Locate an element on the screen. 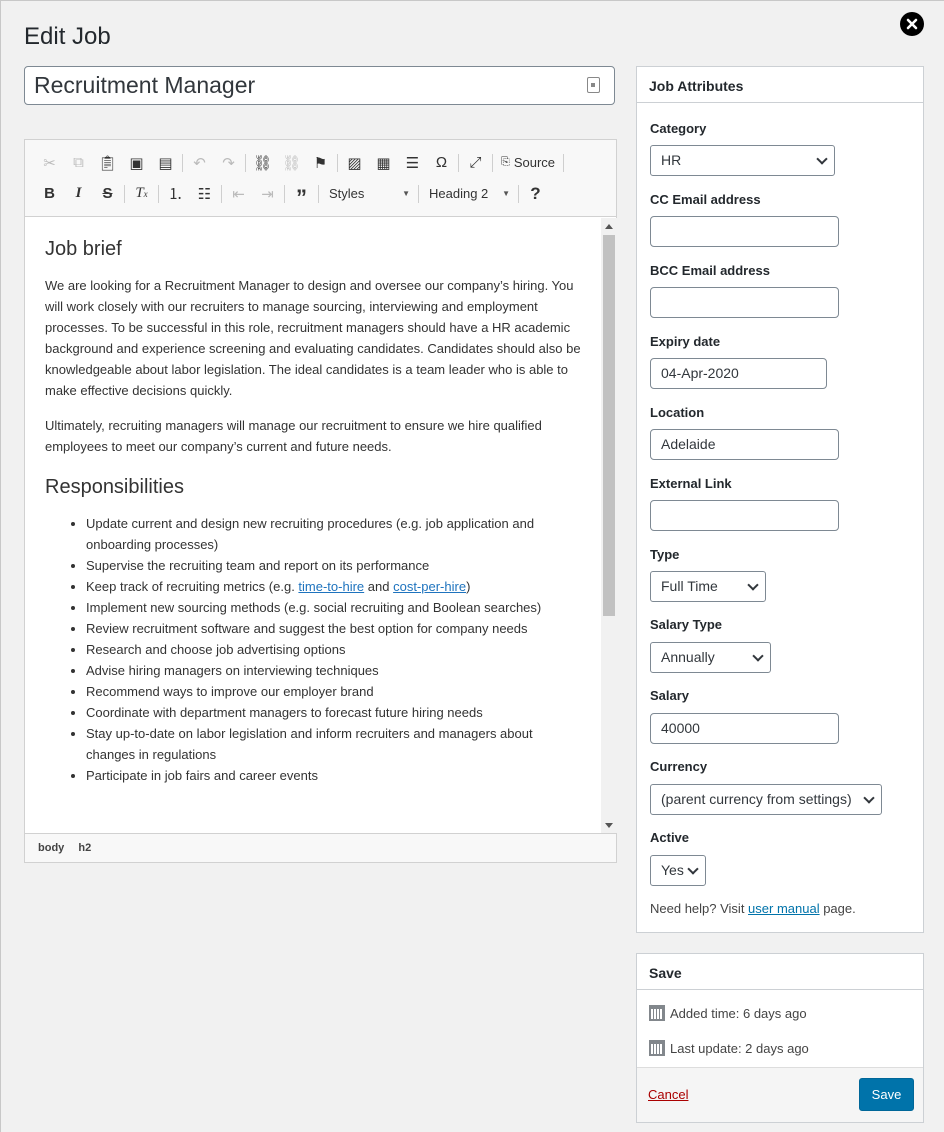 This screenshot has height=1132, width=944. source-button: ⎘ Source is located at coordinates (528, 163).